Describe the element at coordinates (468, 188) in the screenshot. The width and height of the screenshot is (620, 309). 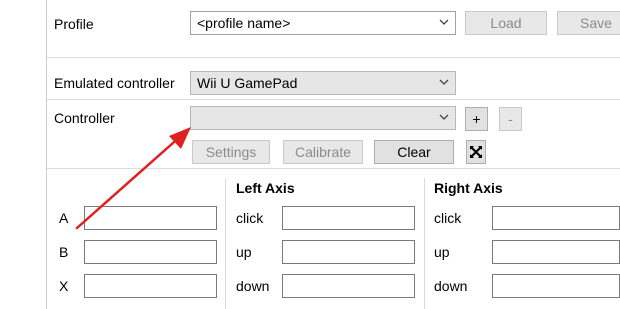
I see `right-axis-title: Right Axis` at that location.